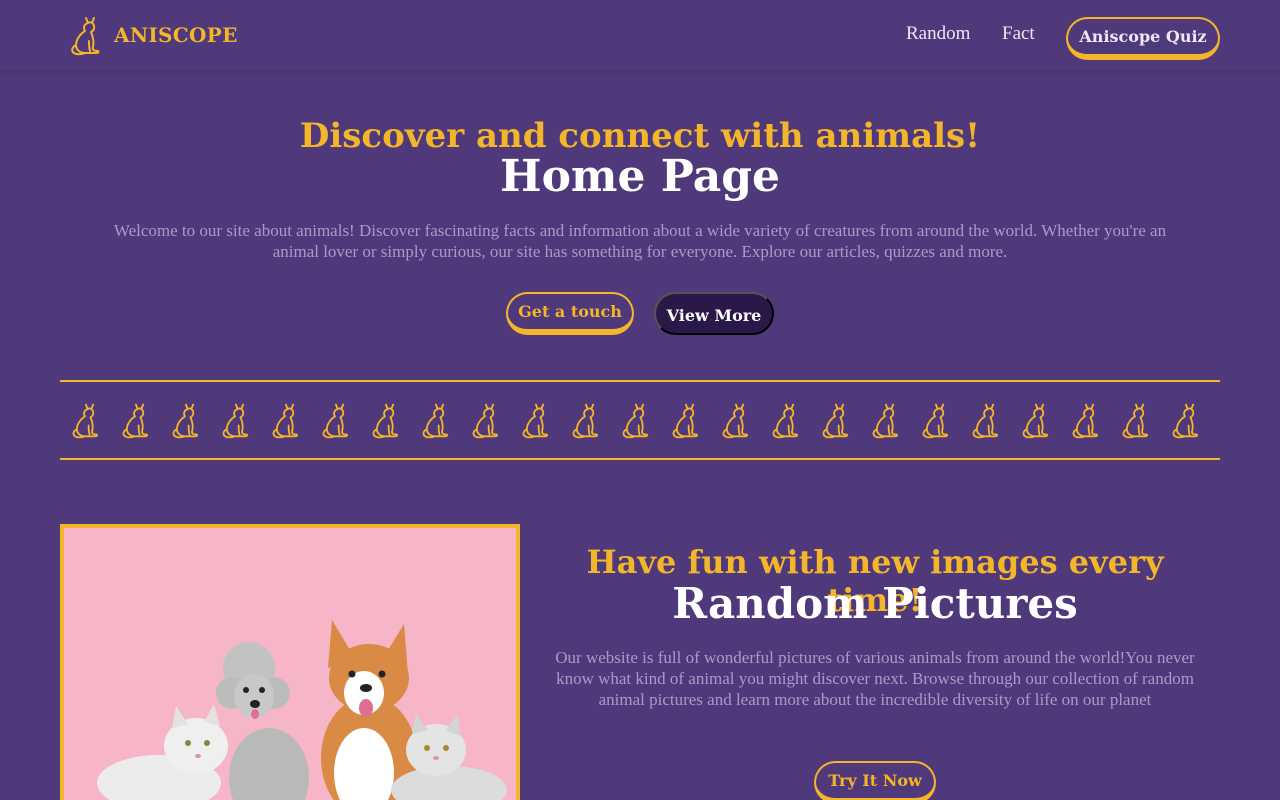 This screenshot has width=1280, height=800. Describe the element at coordinates (1143, 38) in the screenshot. I see `aniscope-quiz-button: Aniscope Quiz` at that location.